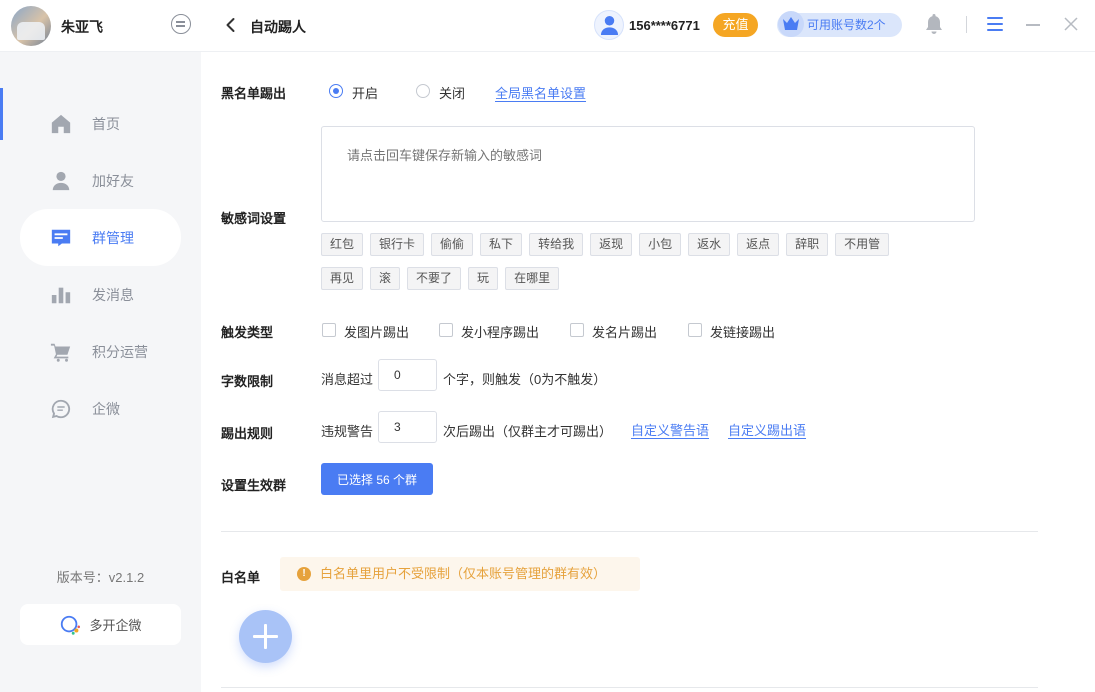 The image size is (1095, 692). Describe the element at coordinates (247, 433) in the screenshot. I see `kick-rule-label: 踢出规则` at that location.